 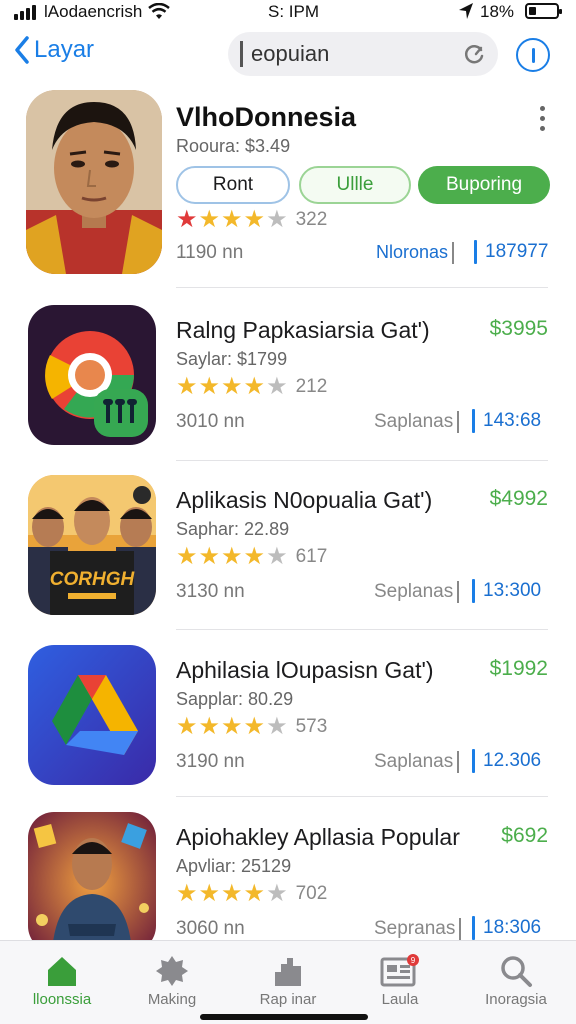 I want to click on tab-label: Inoragsia, so click(x=516, y=999).